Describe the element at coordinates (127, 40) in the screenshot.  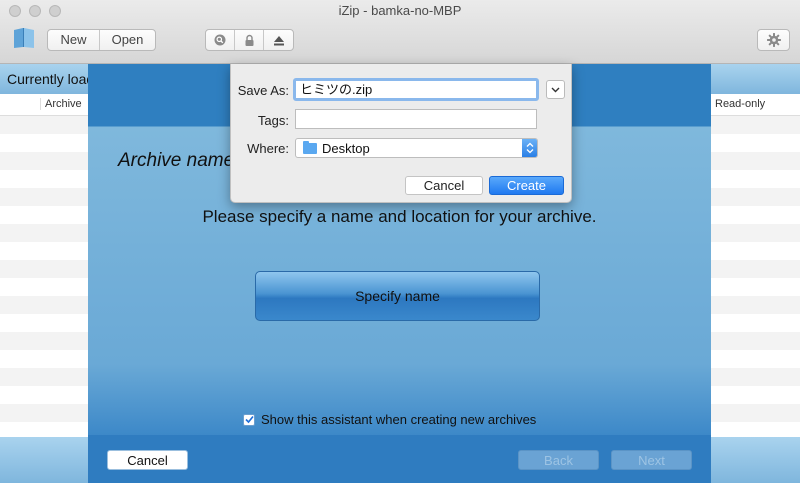
I see `open-button: Open` at that location.